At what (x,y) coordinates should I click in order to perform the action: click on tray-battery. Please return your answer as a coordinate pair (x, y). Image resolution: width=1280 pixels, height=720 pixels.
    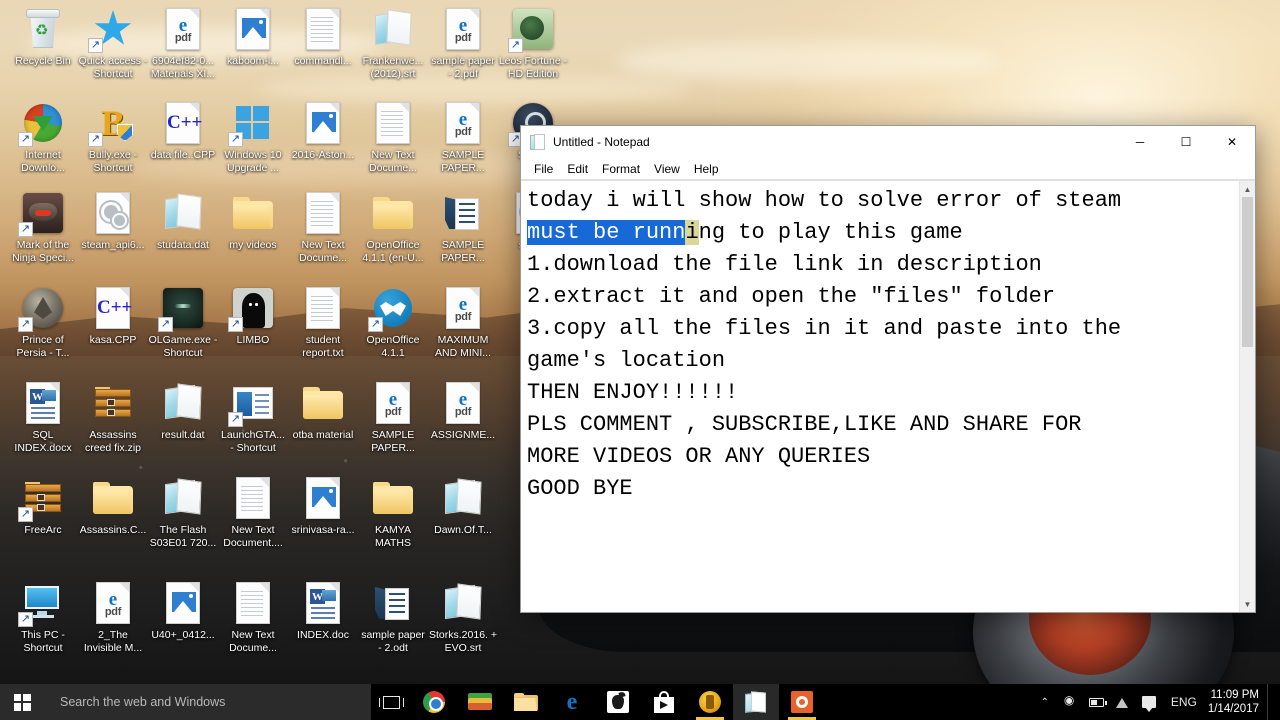
    Looking at the image, I should click on (1097, 702).